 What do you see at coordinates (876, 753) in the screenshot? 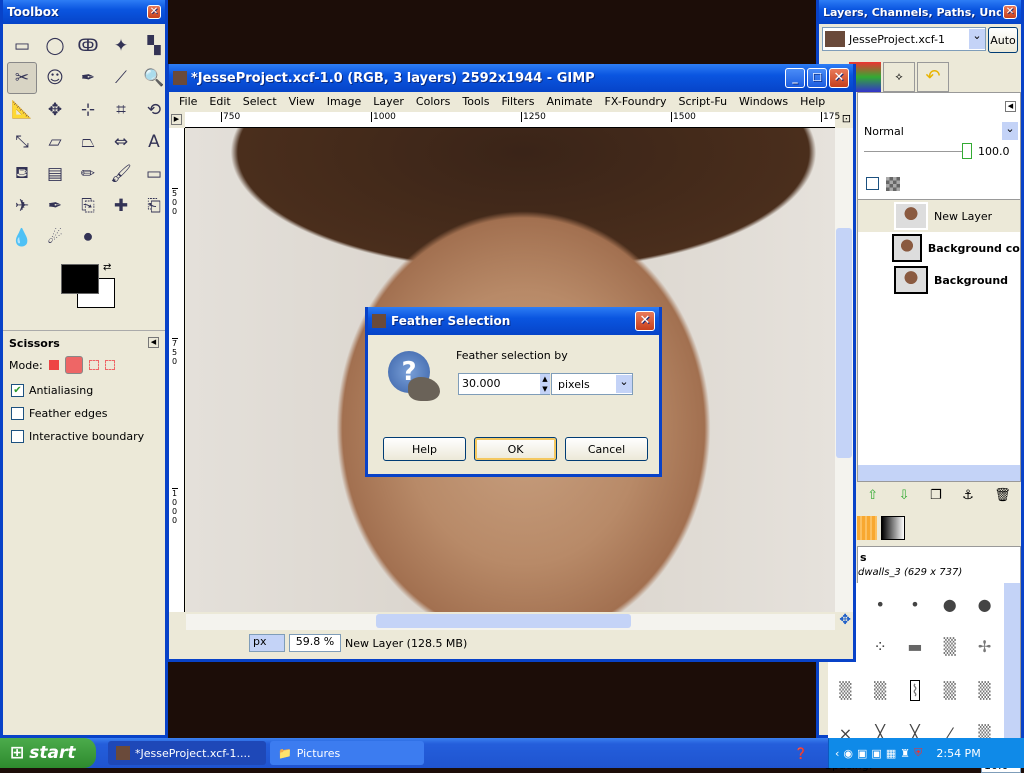
I see `network-icon-2: ▣` at bounding box center [876, 753].